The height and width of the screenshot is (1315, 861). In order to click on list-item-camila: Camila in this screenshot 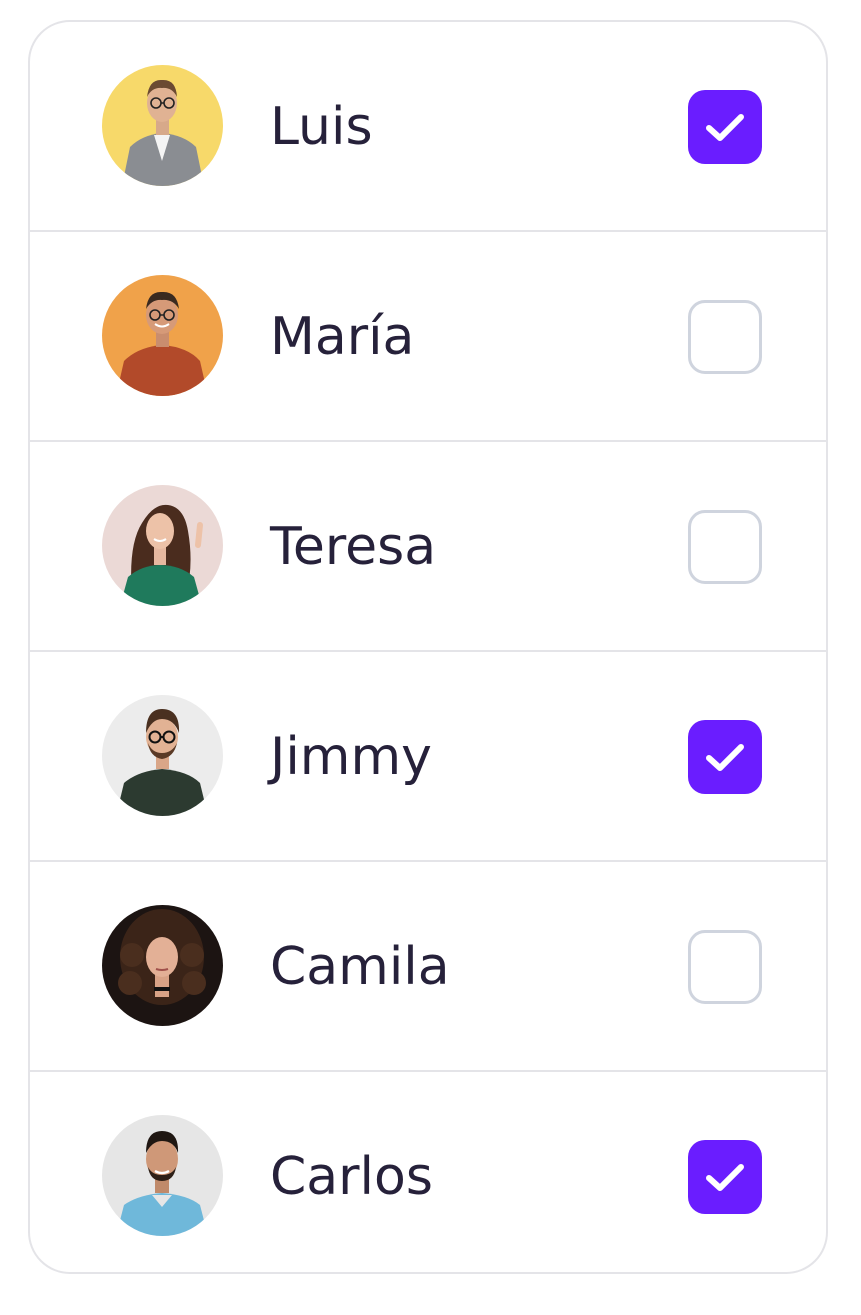, I will do `click(428, 967)`.